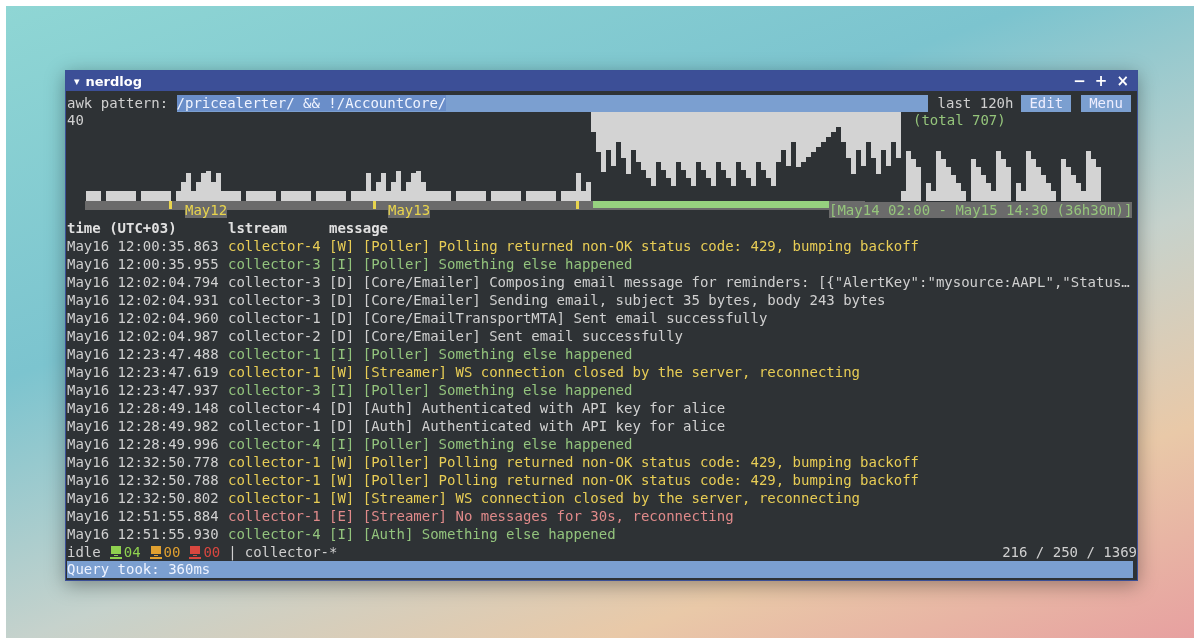 Image resolution: width=1200 pixels, height=644 pixels. Describe the element at coordinates (75, 120) in the screenshot. I see `histogram-max-label: 40` at that location.